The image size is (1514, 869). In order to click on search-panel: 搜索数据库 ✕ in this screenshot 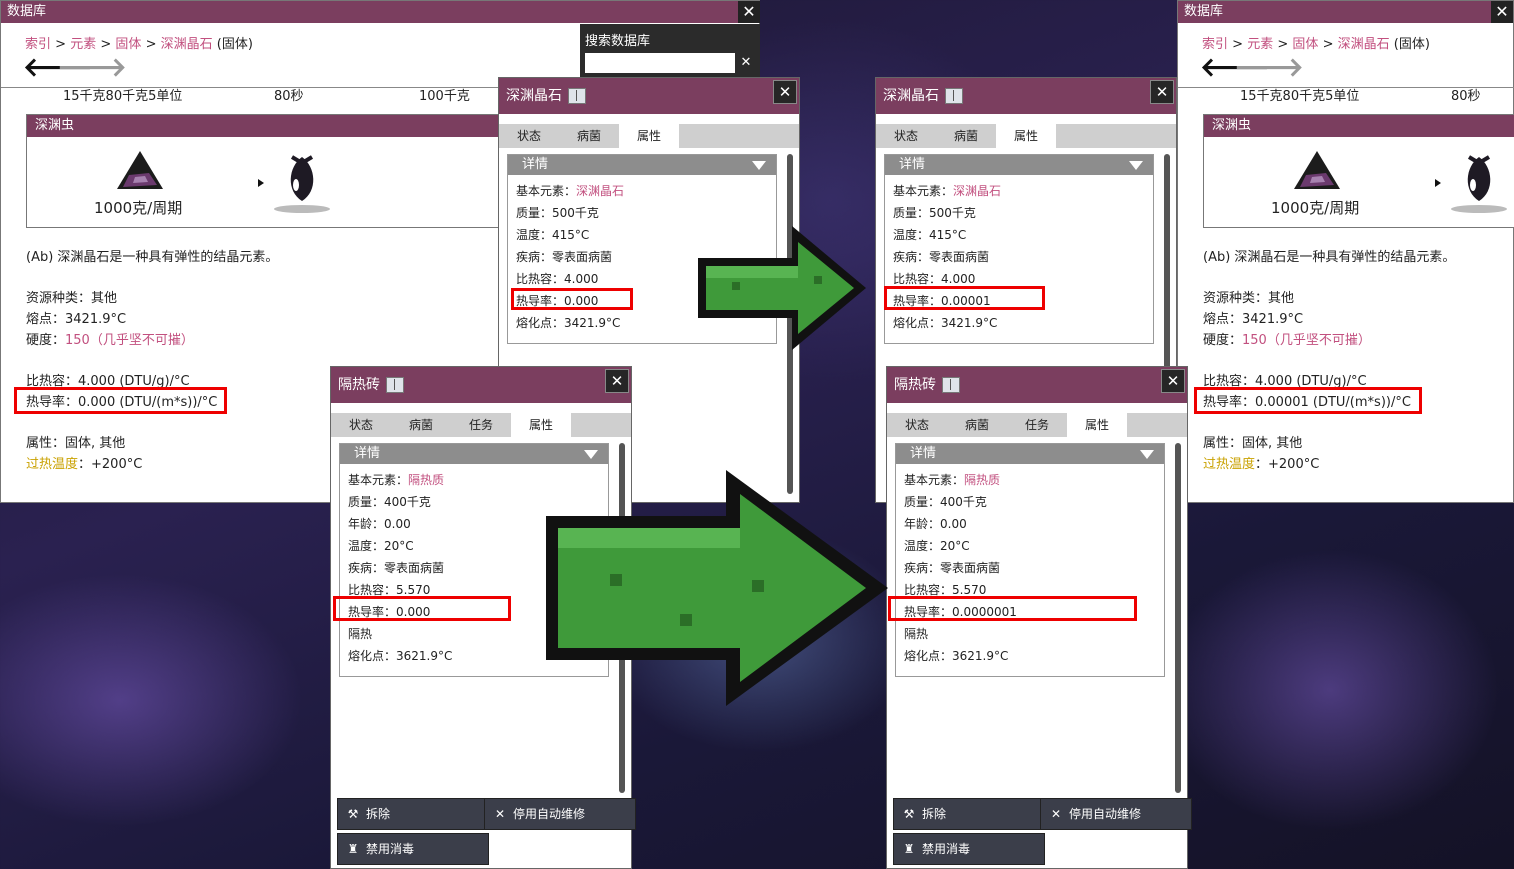, I will do `click(670, 50)`.